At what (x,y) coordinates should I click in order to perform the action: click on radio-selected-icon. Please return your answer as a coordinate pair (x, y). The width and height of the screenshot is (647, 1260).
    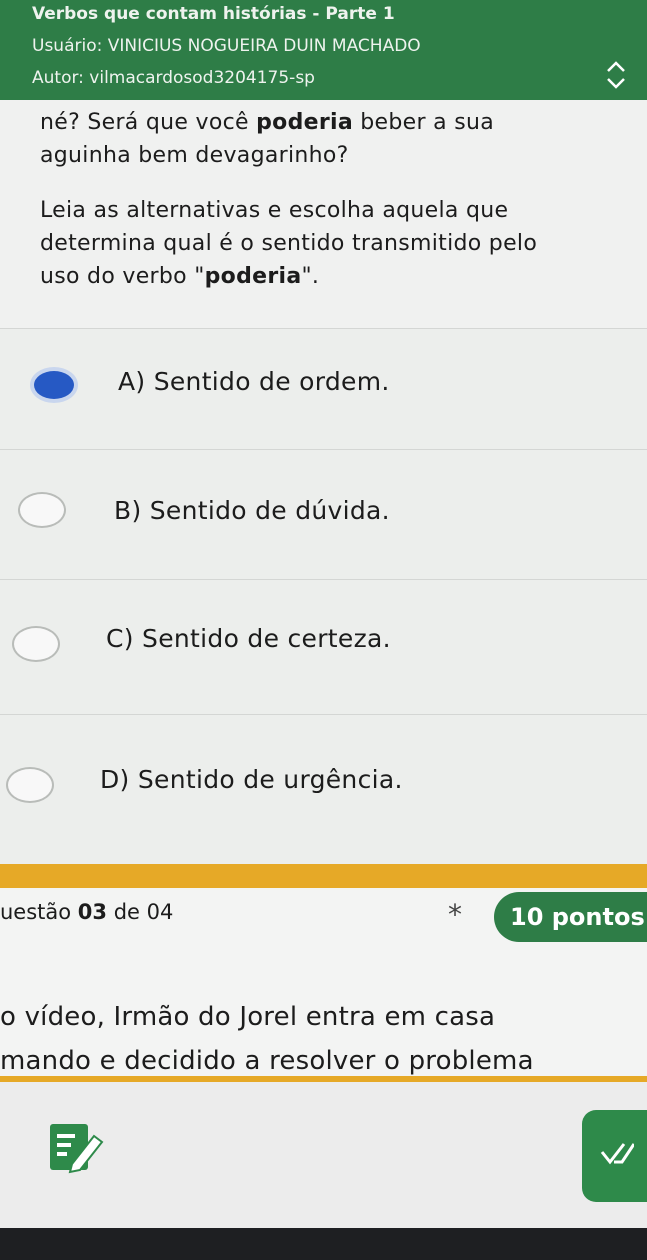
    Looking at the image, I should click on (54, 385).